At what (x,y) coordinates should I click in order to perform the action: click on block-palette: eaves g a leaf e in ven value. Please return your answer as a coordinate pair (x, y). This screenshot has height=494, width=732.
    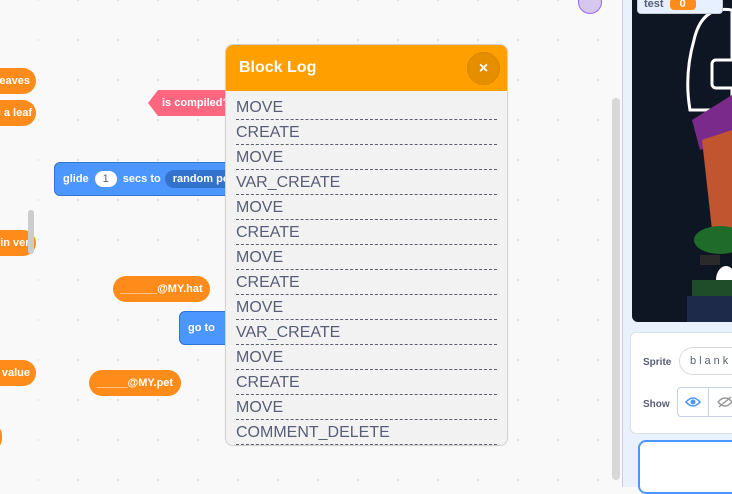
    Looking at the image, I should click on (19, 243).